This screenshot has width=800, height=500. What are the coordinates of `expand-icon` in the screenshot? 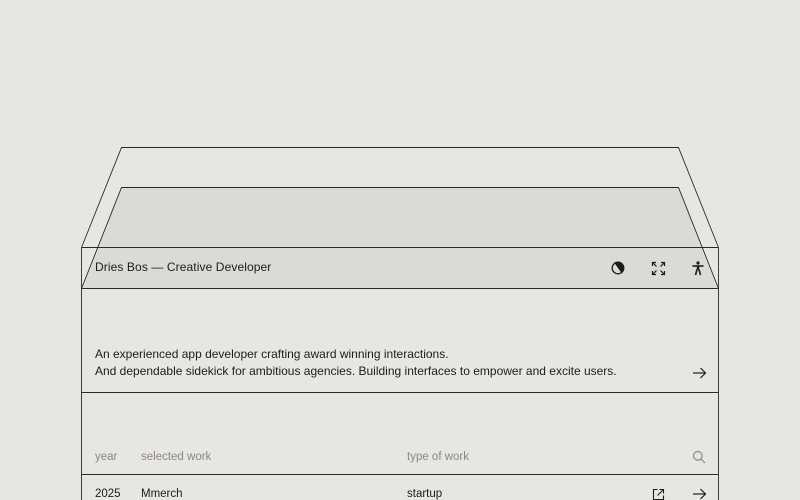 It's located at (658, 268).